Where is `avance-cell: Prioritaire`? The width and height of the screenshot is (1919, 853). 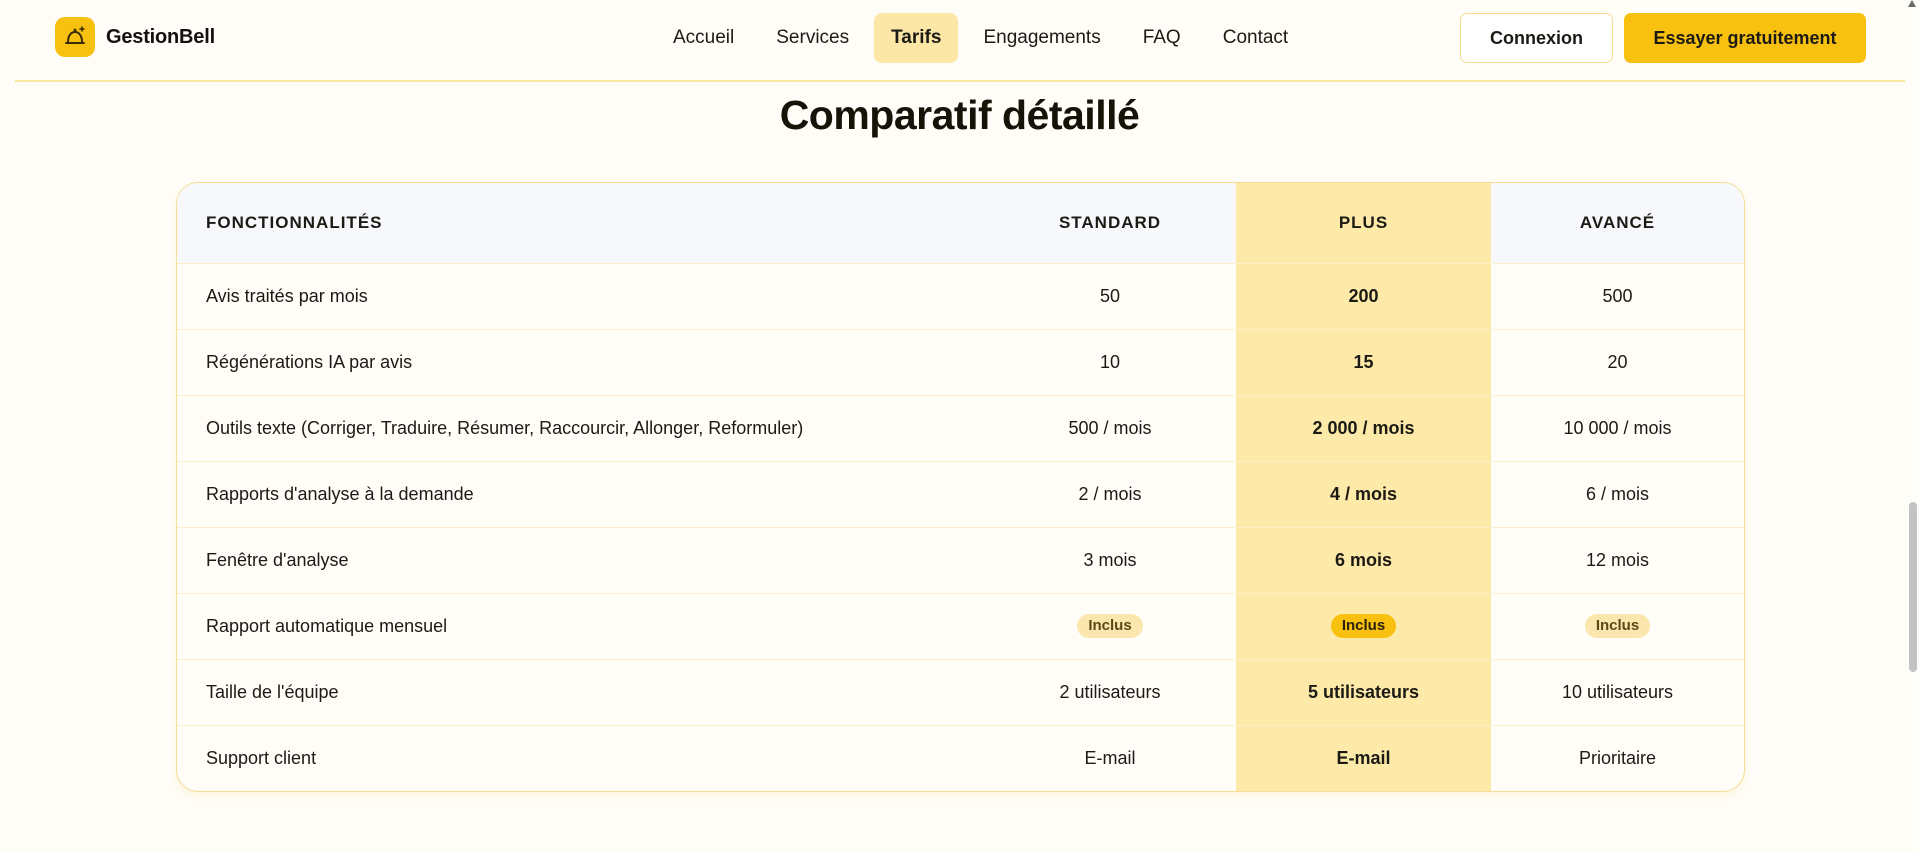
avance-cell: Prioritaire is located at coordinates (1617, 757).